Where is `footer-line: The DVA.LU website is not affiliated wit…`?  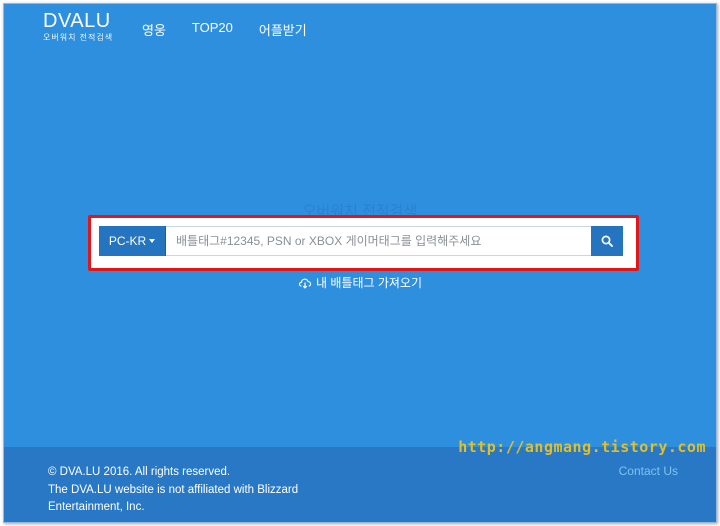
footer-line: The DVA.LU website is not affiliated wit… is located at coordinates (173, 489).